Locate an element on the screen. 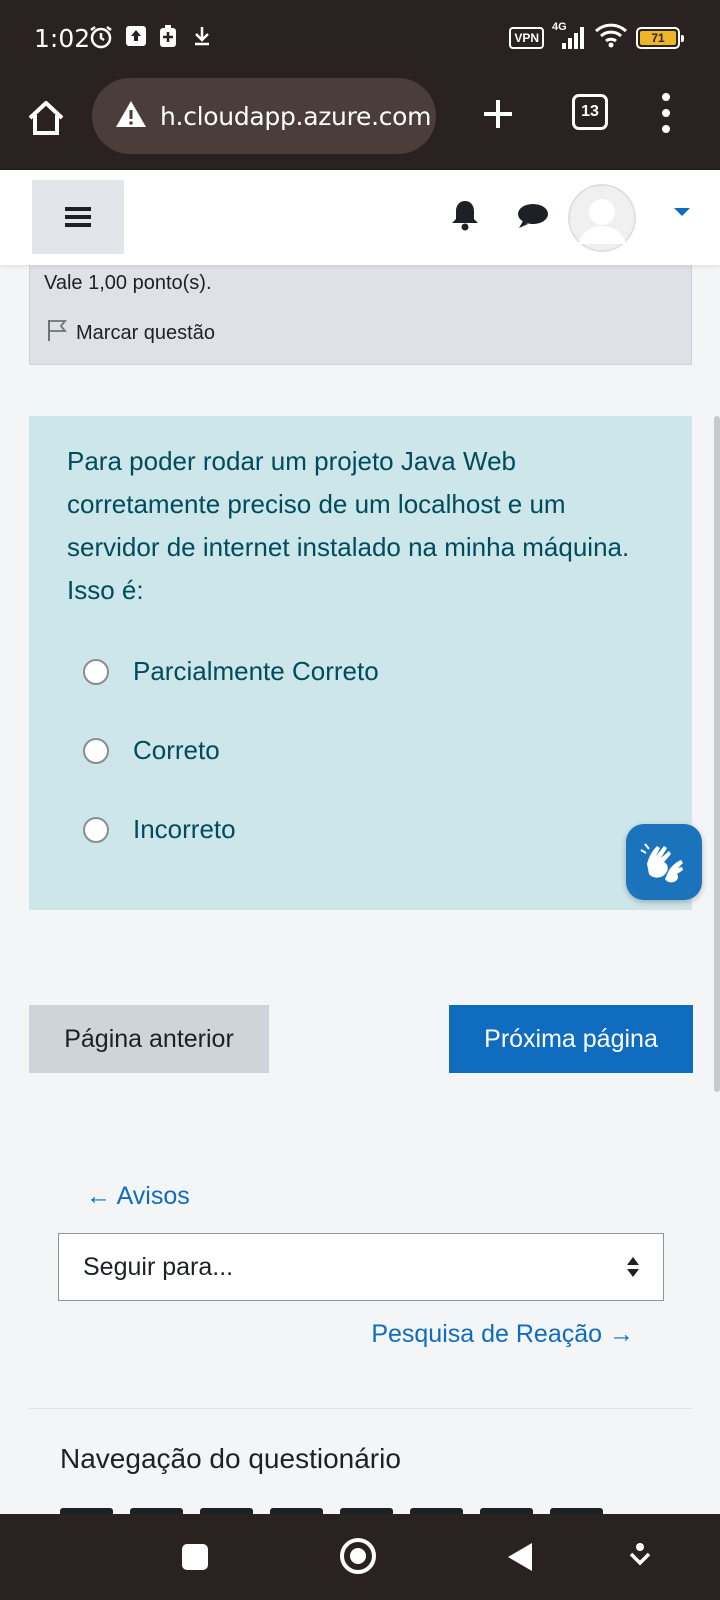  flag-question-label: Marcar questão is located at coordinates (145, 333).